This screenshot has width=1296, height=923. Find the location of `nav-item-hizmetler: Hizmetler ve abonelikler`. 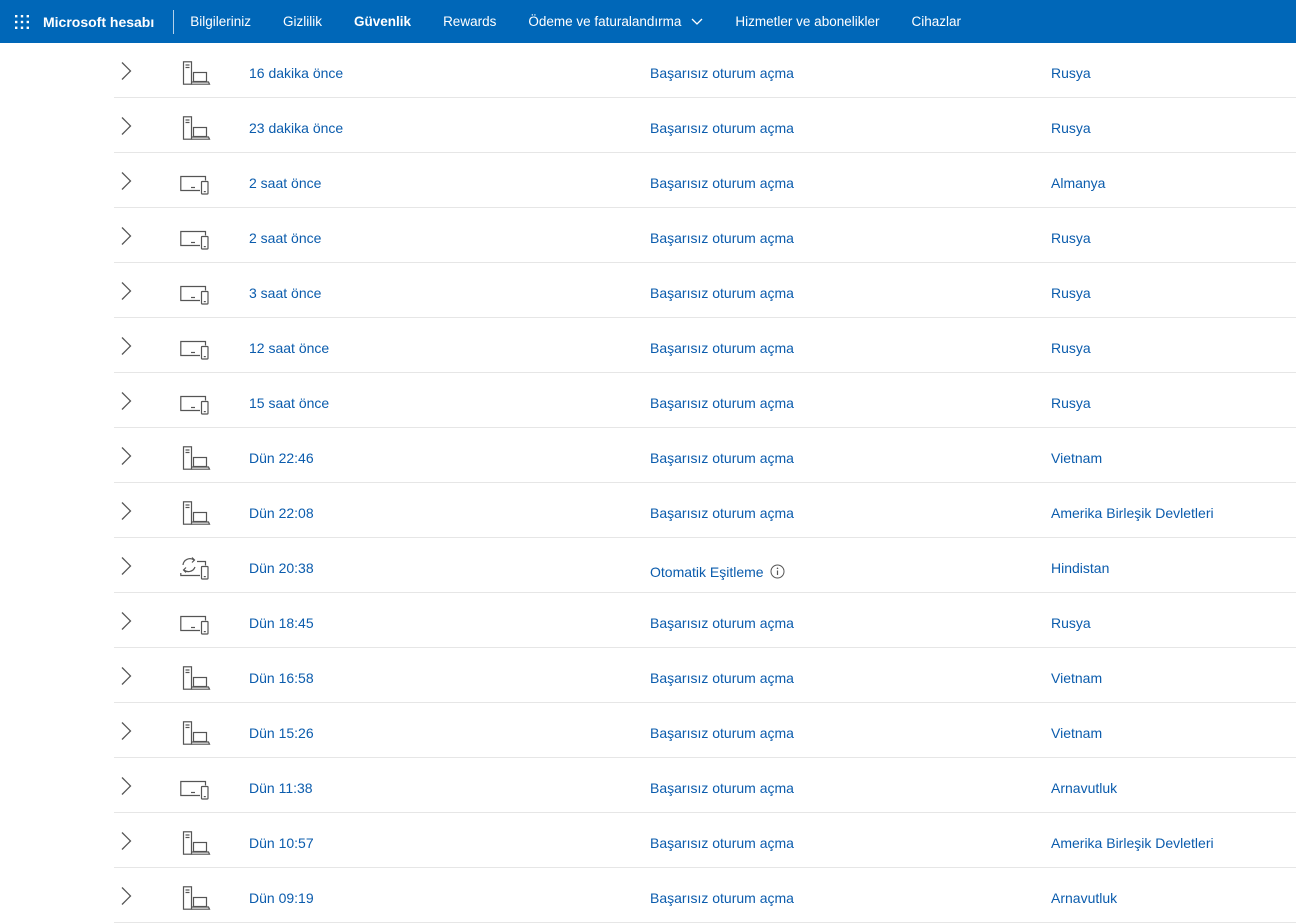

nav-item-hizmetler: Hizmetler ve abonelikler is located at coordinates (807, 21).